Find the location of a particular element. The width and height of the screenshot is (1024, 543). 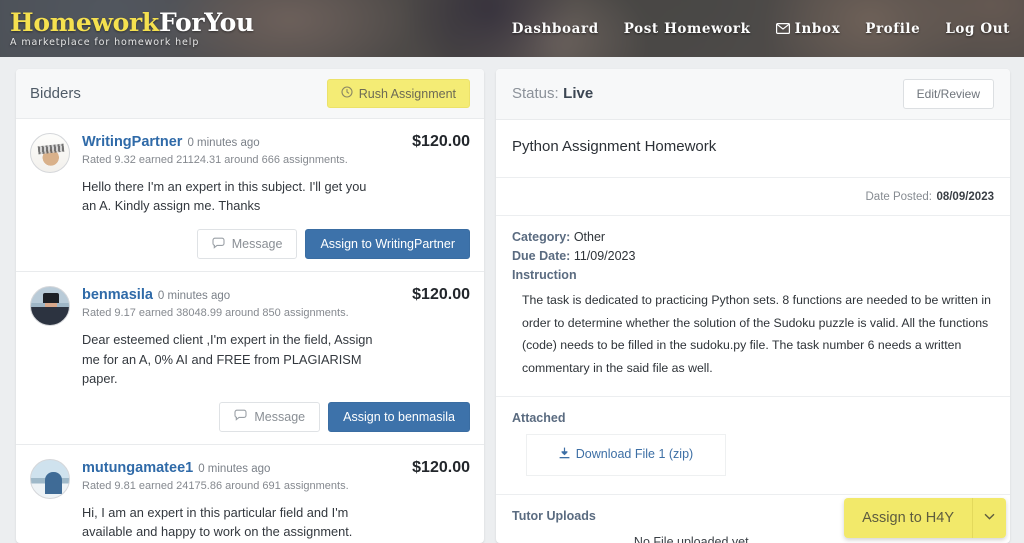

bidders-panel-header: Bidders Rush Assignment is located at coordinates (250, 94).